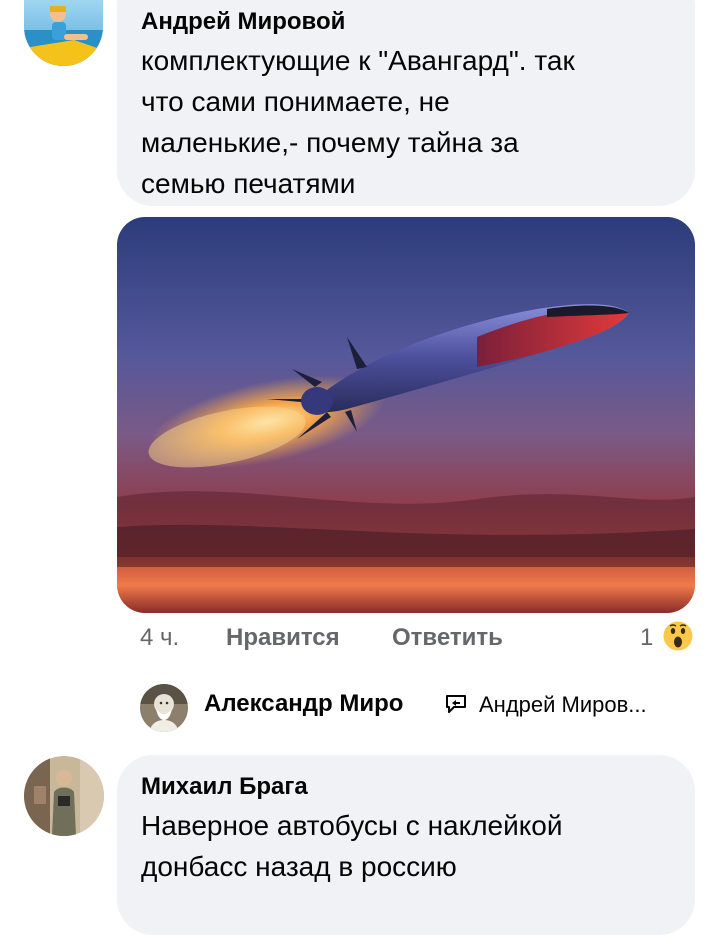 This screenshot has width=720, height=935. I want to click on comment-time: 4 ч., so click(159, 638).